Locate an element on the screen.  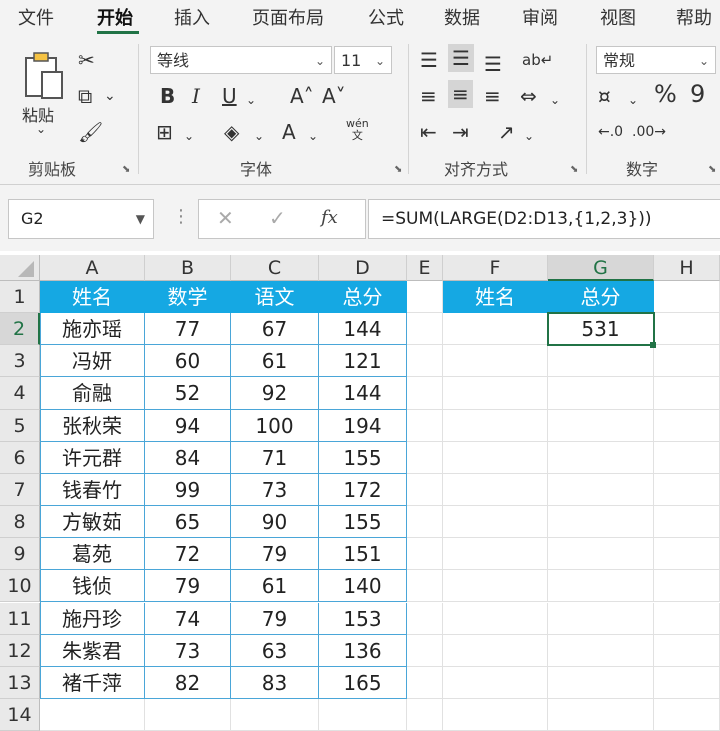
cell-c14 is located at coordinates (275, 714).